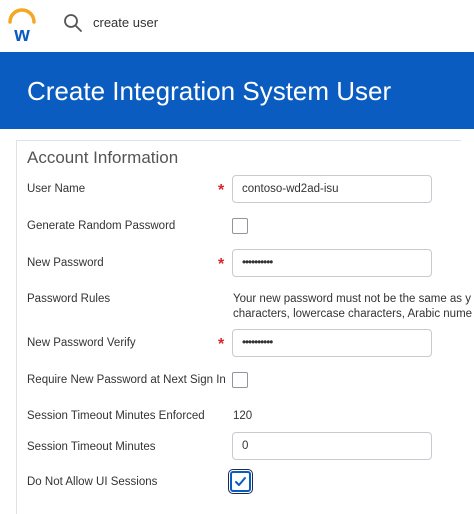  What do you see at coordinates (209, 91) in the screenshot?
I see `page-title: Create Integration System User` at bounding box center [209, 91].